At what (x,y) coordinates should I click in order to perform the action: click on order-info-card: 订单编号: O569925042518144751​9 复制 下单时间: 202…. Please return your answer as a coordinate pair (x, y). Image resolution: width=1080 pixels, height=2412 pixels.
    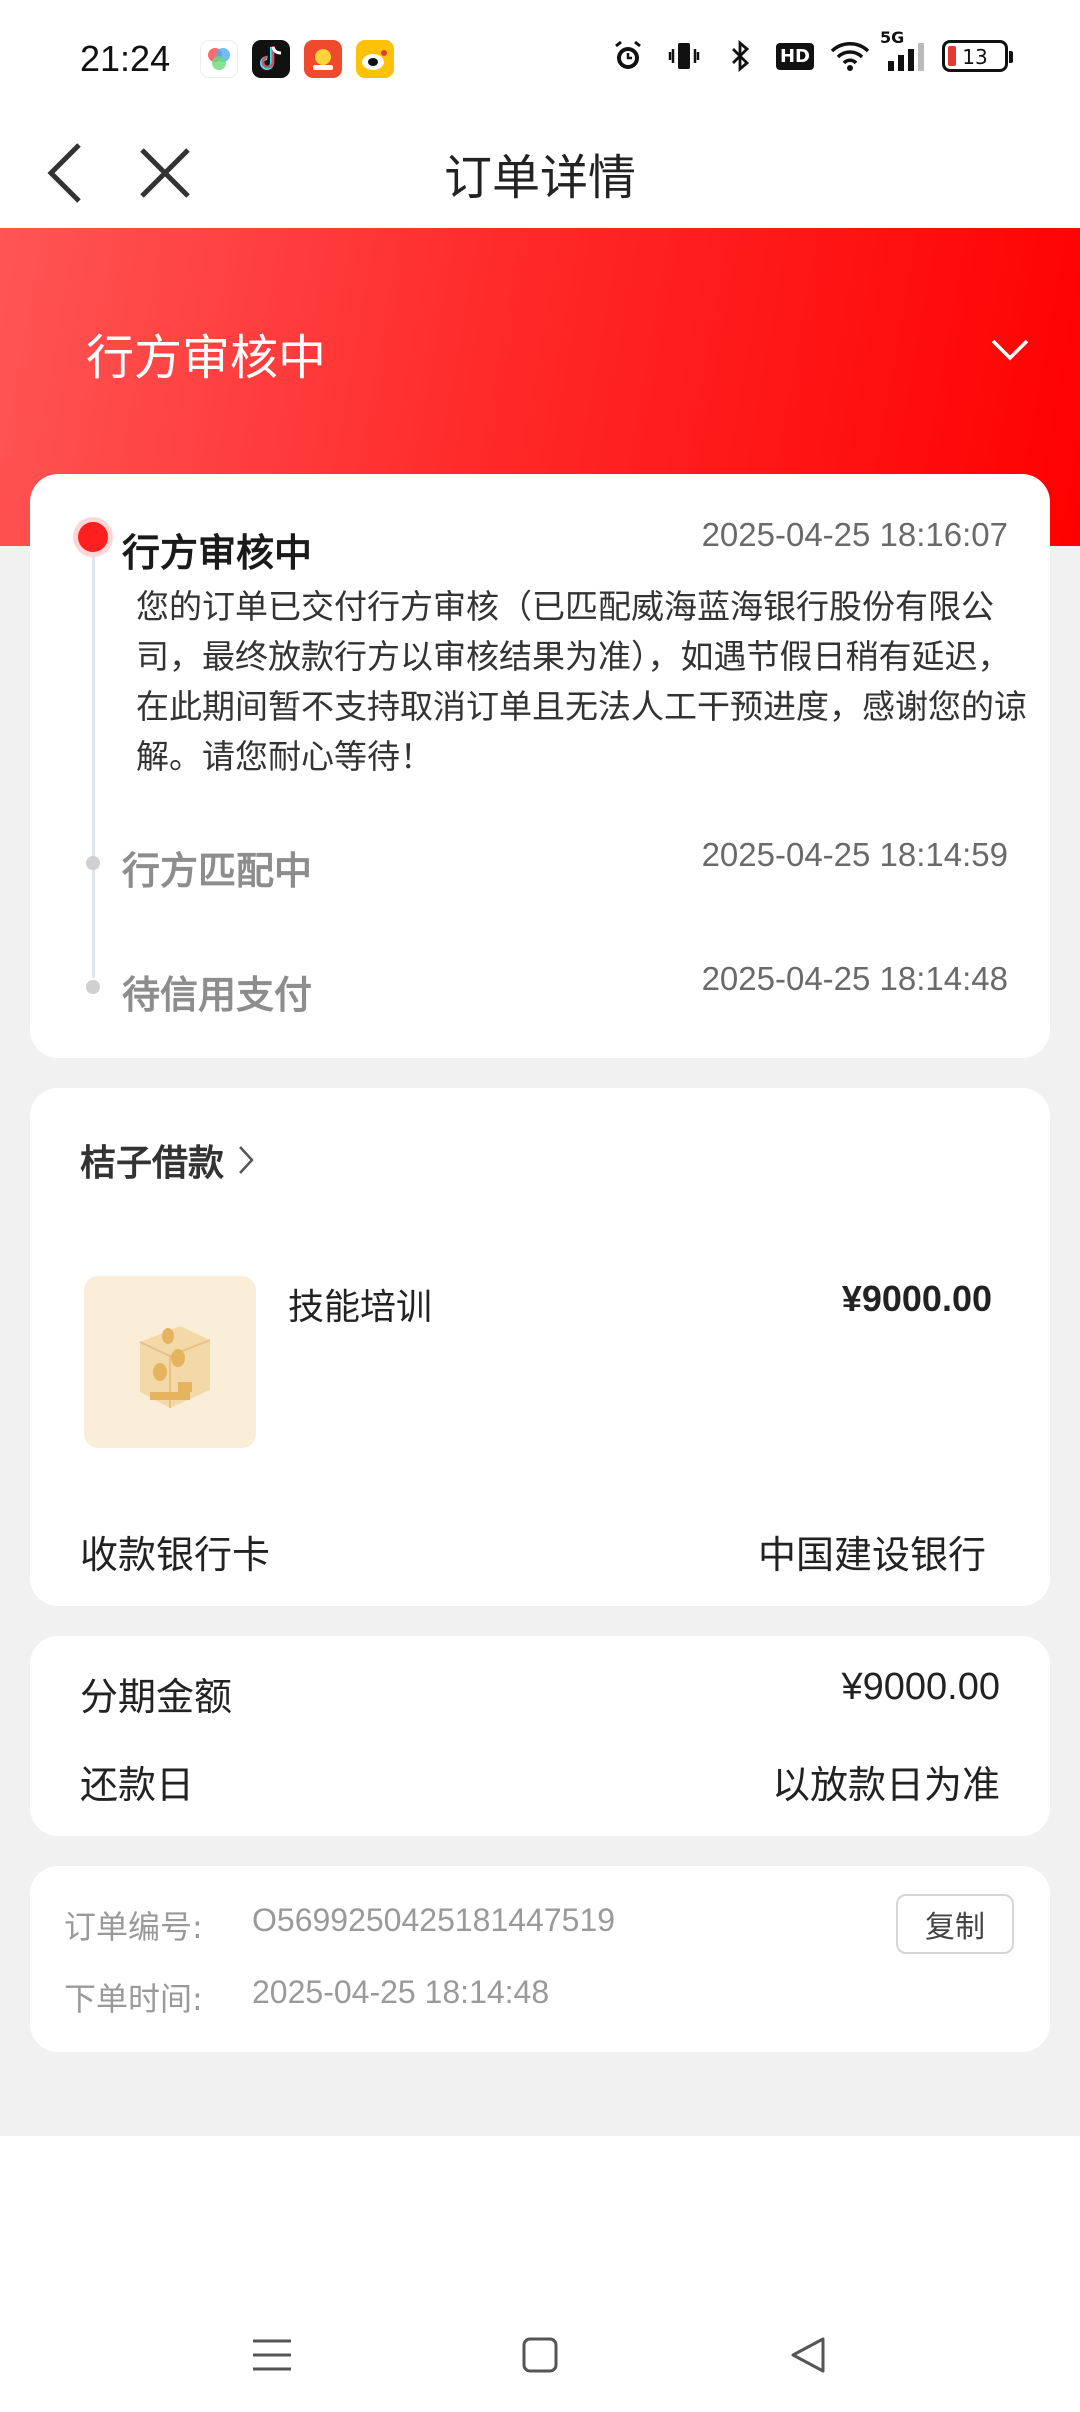
    Looking at the image, I should click on (540, 1959).